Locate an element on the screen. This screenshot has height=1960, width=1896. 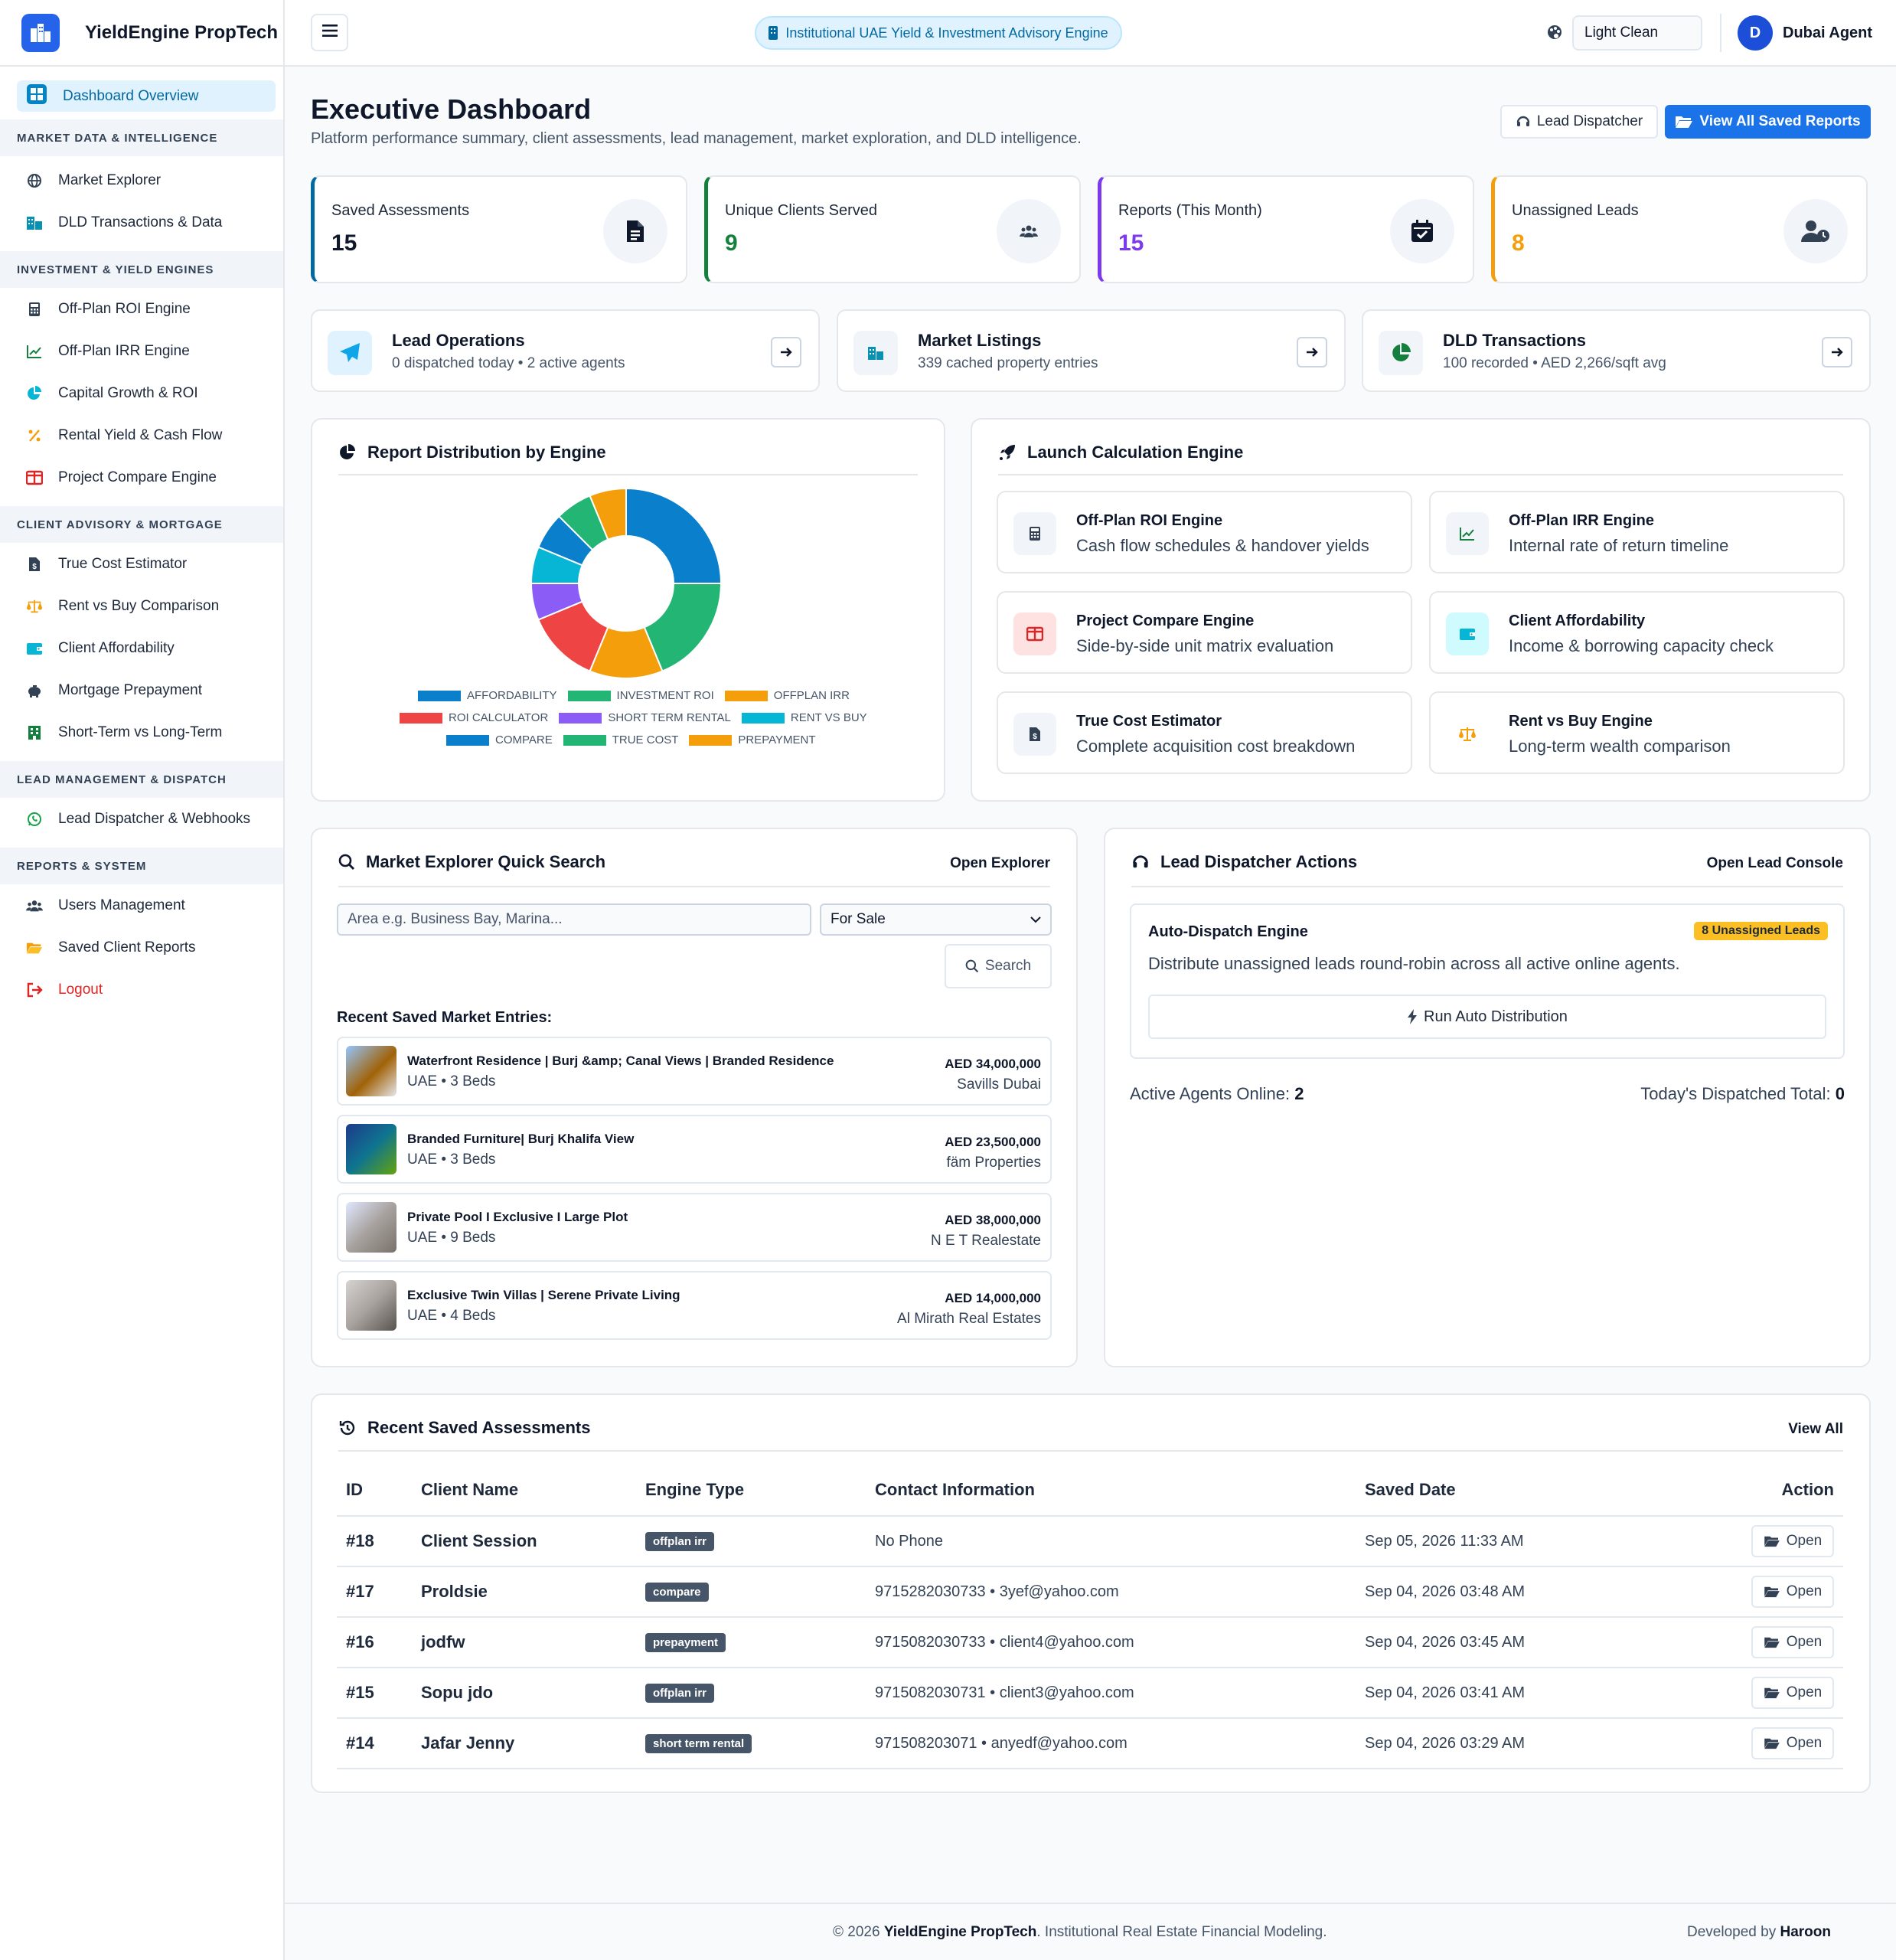
sidebar-item-label: Lead Dispatcher & Webhooks is located at coordinates (154, 818).